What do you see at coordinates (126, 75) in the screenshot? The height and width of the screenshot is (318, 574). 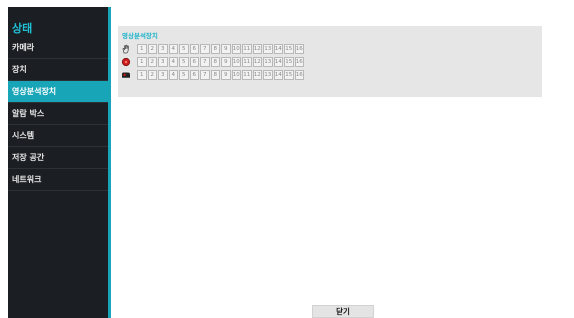 I see `camera-icon` at bounding box center [126, 75].